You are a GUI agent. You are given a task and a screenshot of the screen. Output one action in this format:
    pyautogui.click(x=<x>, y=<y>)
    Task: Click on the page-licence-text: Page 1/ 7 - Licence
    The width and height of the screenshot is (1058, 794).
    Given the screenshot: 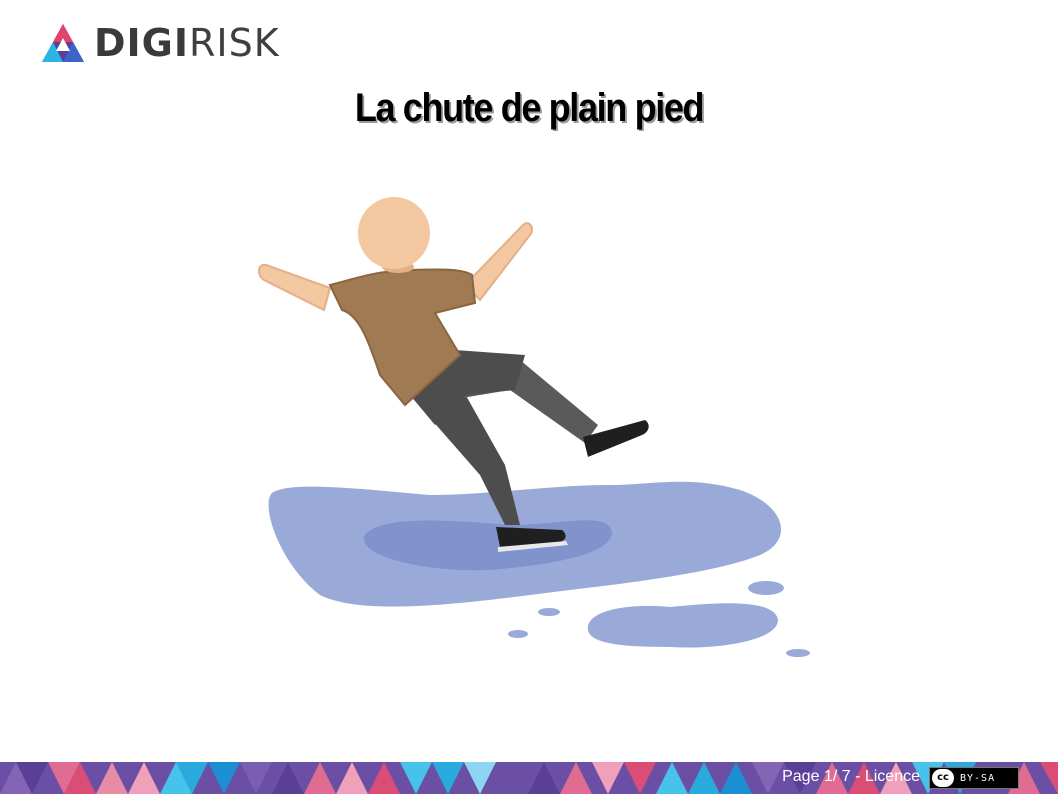 What is the action you would take?
    pyautogui.click(x=851, y=777)
    